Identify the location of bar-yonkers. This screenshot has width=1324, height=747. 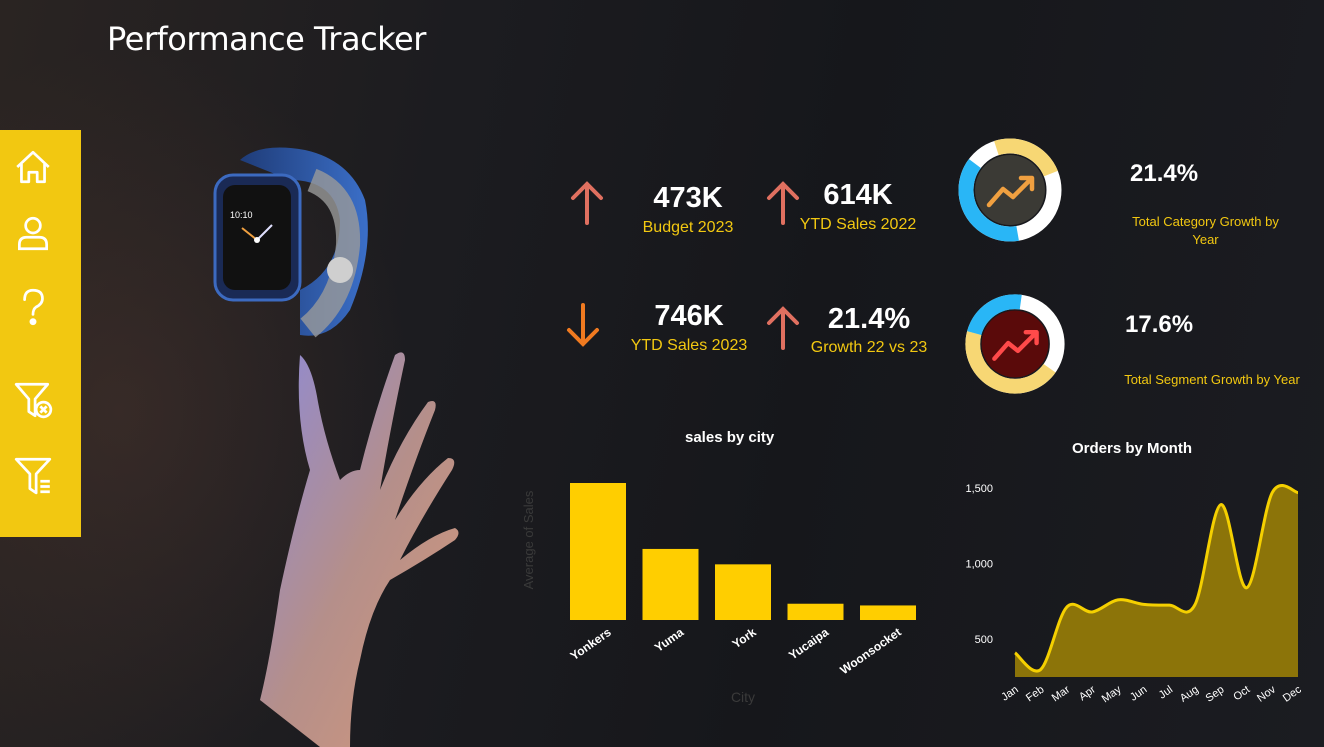
(598, 551).